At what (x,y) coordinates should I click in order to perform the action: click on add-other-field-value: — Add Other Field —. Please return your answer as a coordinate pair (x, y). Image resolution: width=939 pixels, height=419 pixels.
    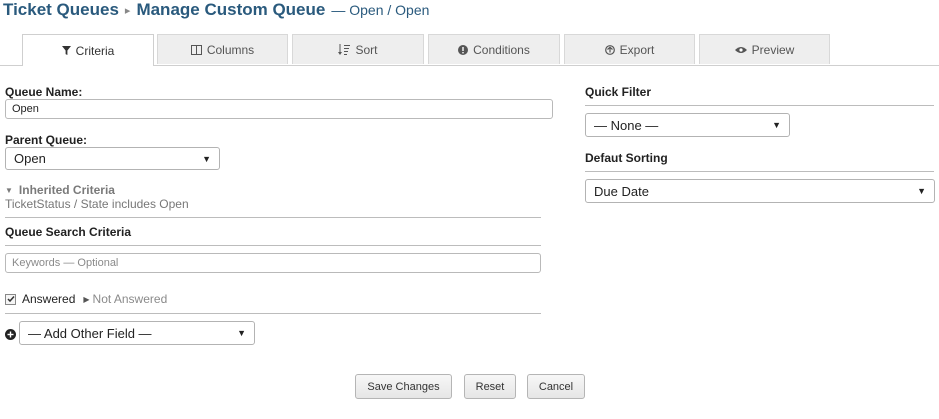
    Looking at the image, I should click on (90, 333).